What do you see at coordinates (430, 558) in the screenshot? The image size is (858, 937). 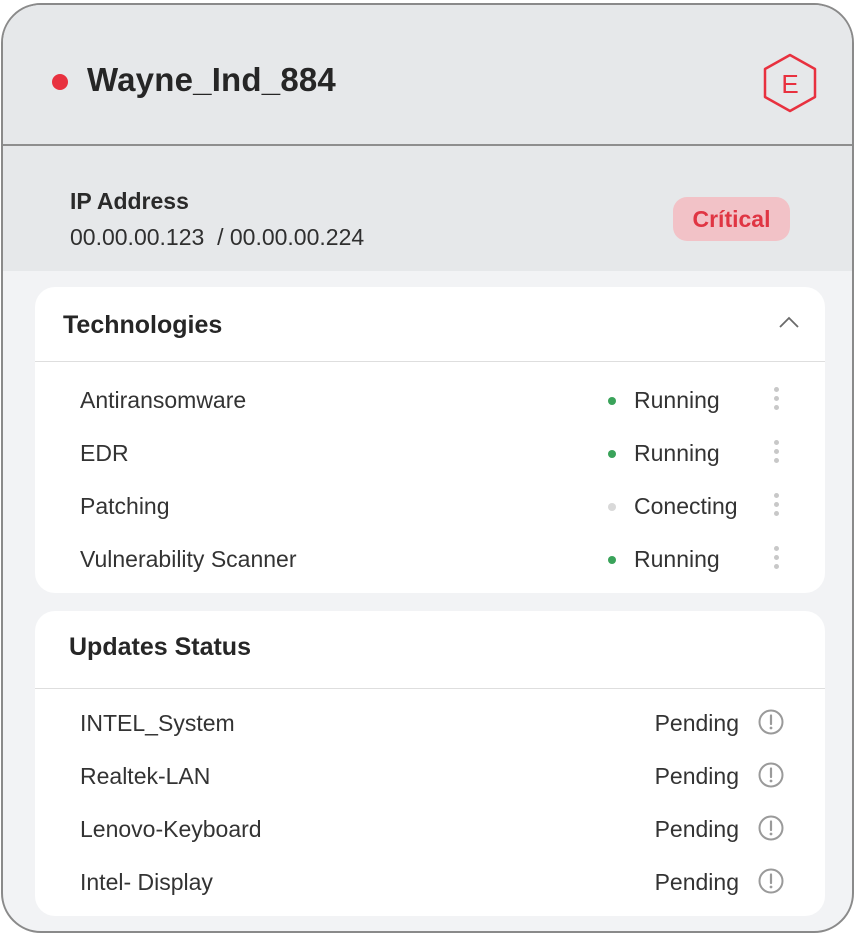 I see `technology-row: Vulnerability Scanner Running` at bounding box center [430, 558].